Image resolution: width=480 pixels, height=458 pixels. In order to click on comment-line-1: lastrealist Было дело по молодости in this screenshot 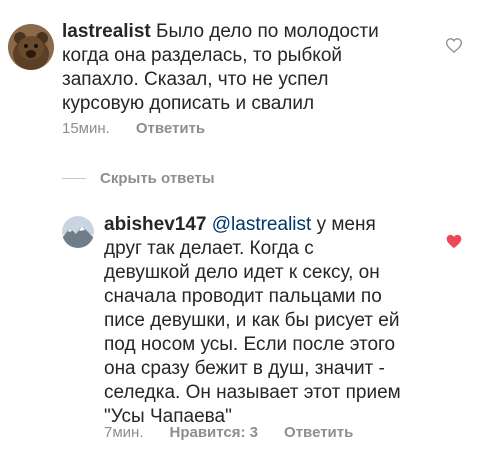, I will do `click(252, 32)`.